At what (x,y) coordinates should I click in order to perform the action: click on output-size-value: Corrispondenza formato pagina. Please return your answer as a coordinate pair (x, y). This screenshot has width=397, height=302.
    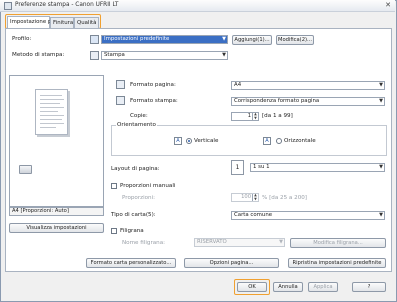
    Looking at the image, I should click on (277, 101).